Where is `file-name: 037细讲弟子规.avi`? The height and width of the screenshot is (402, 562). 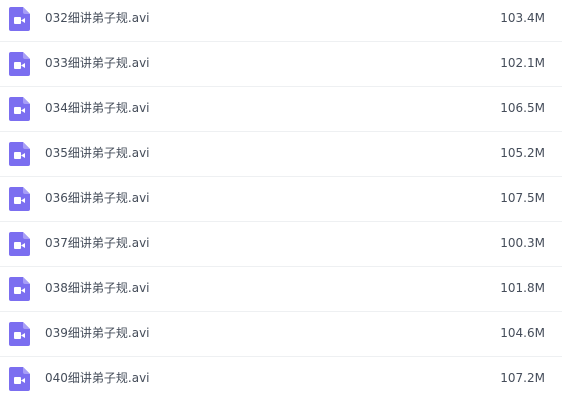 file-name: 037细讲弟子规.avi is located at coordinates (97, 243).